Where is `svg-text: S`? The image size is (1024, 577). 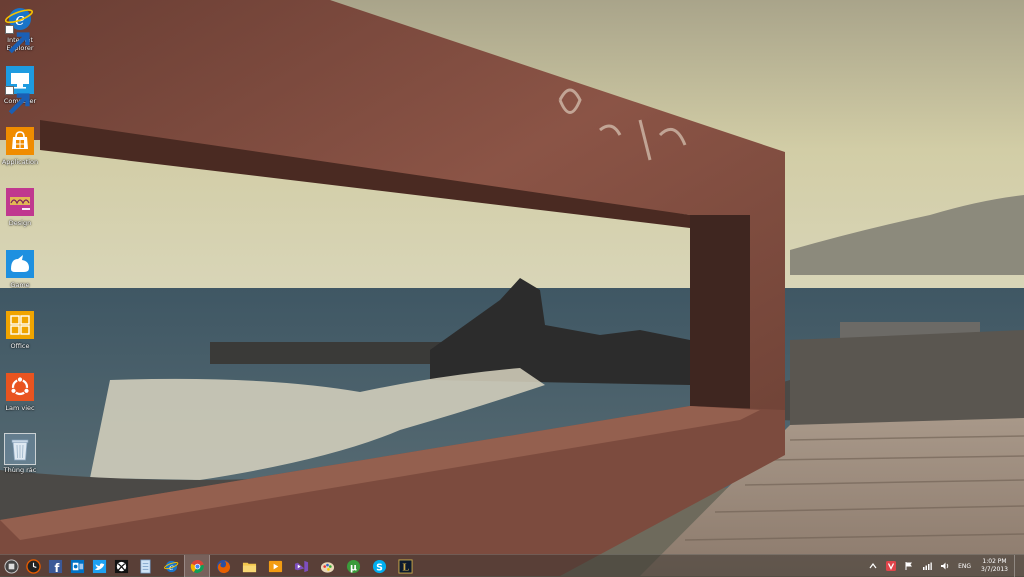
svg-text: S is located at coordinates (379, 567).